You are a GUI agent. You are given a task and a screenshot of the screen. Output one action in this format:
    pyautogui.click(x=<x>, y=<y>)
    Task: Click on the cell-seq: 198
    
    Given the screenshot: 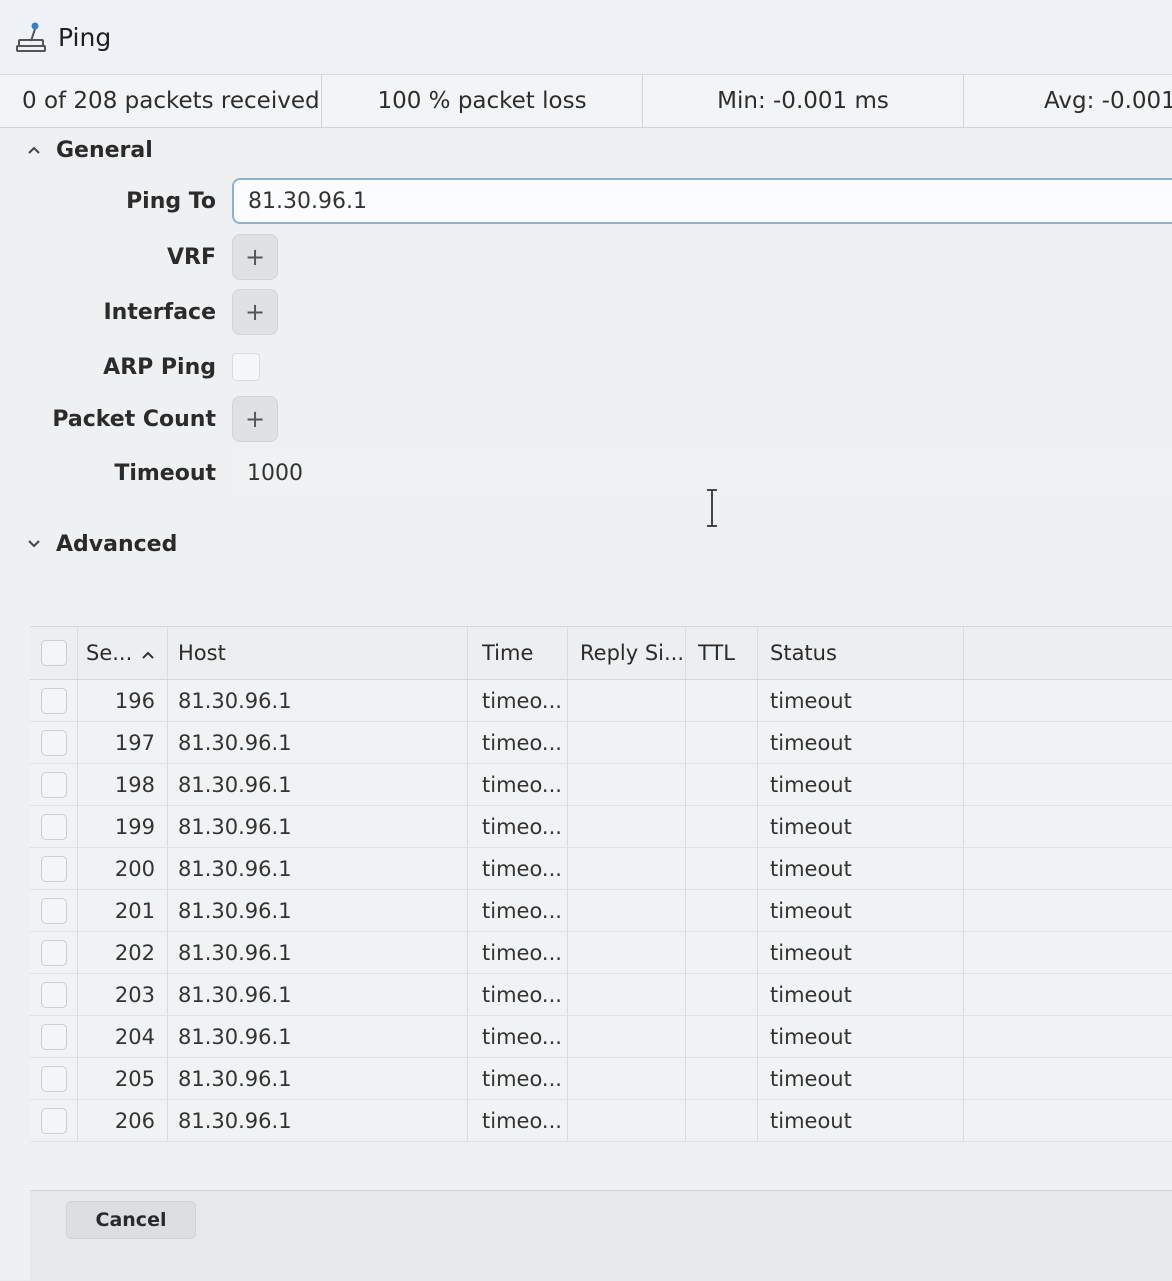 What is the action you would take?
    pyautogui.click(x=123, y=784)
    